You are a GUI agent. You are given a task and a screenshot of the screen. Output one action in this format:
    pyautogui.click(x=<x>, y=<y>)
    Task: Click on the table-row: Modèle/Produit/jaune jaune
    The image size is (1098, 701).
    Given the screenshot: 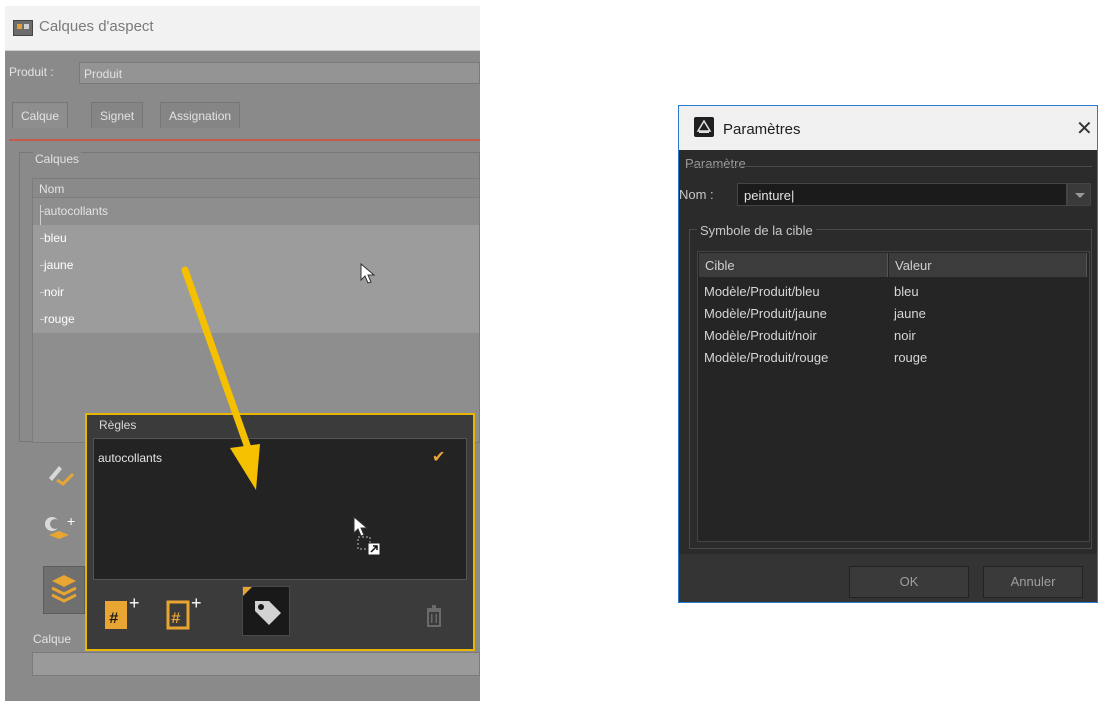 What is the action you would take?
    pyautogui.click(x=893, y=315)
    